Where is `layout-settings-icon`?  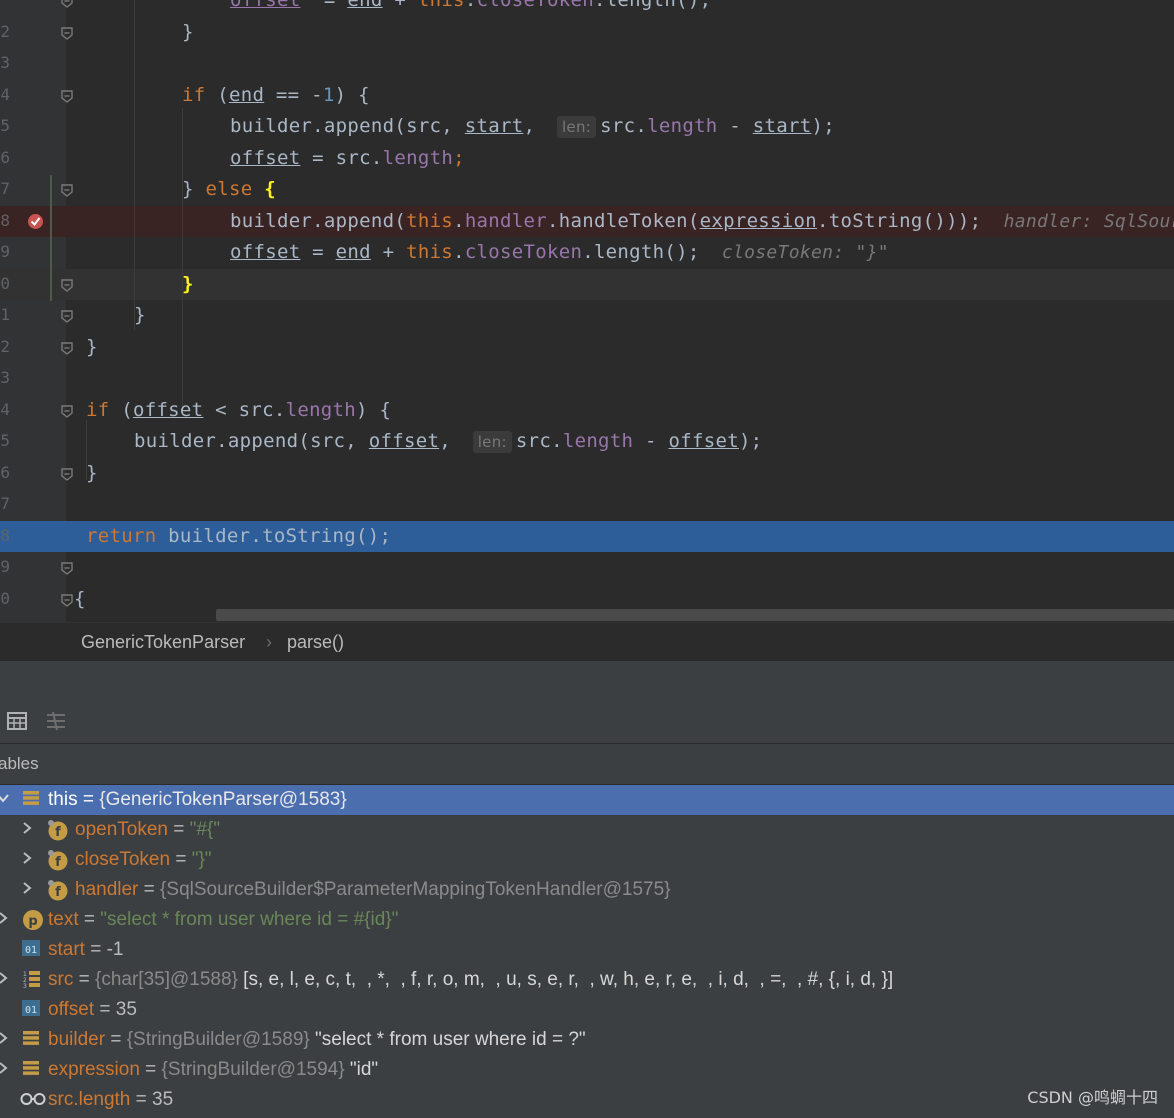
layout-settings-icon is located at coordinates (56, 722).